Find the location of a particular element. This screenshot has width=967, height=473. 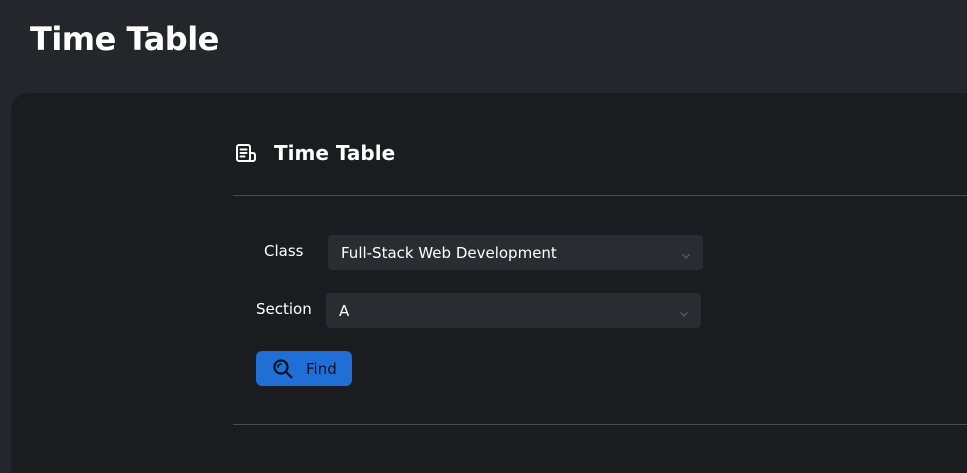

page-title: Time Table is located at coordinates (124, 39).